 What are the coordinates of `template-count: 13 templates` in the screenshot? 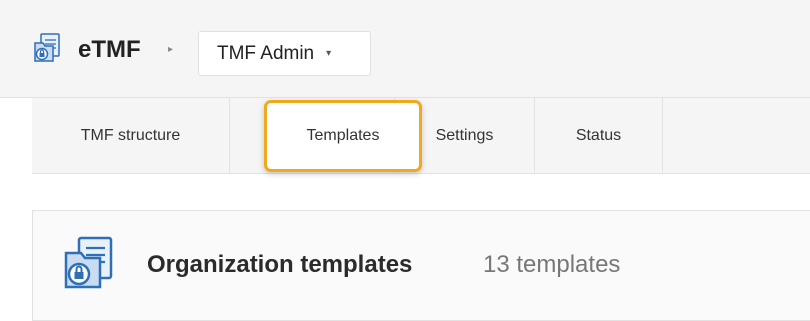 It's located at (552, 264).